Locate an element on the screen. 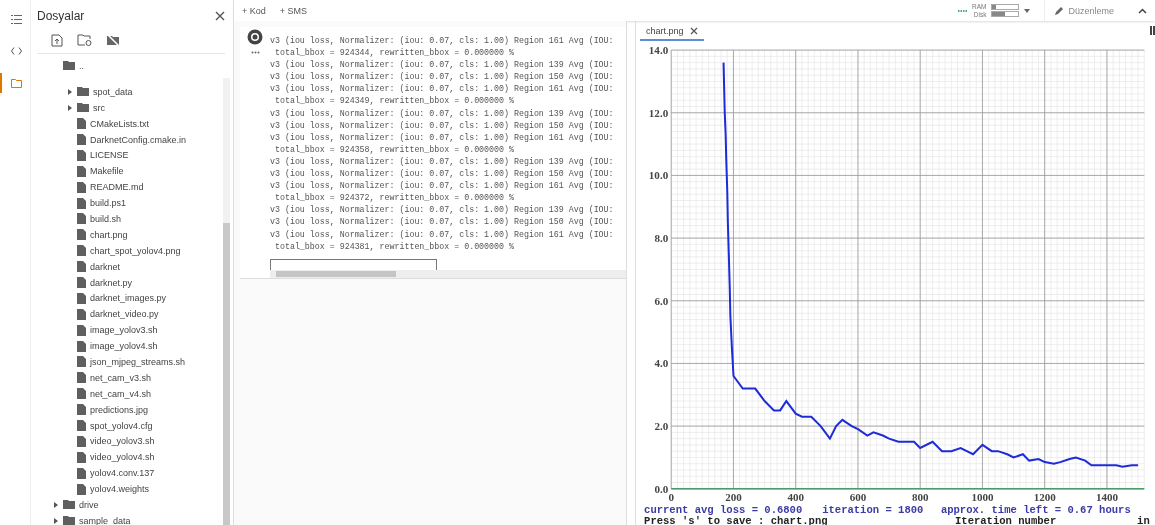  file-name: Makefile is located at coordinates (107, 171).